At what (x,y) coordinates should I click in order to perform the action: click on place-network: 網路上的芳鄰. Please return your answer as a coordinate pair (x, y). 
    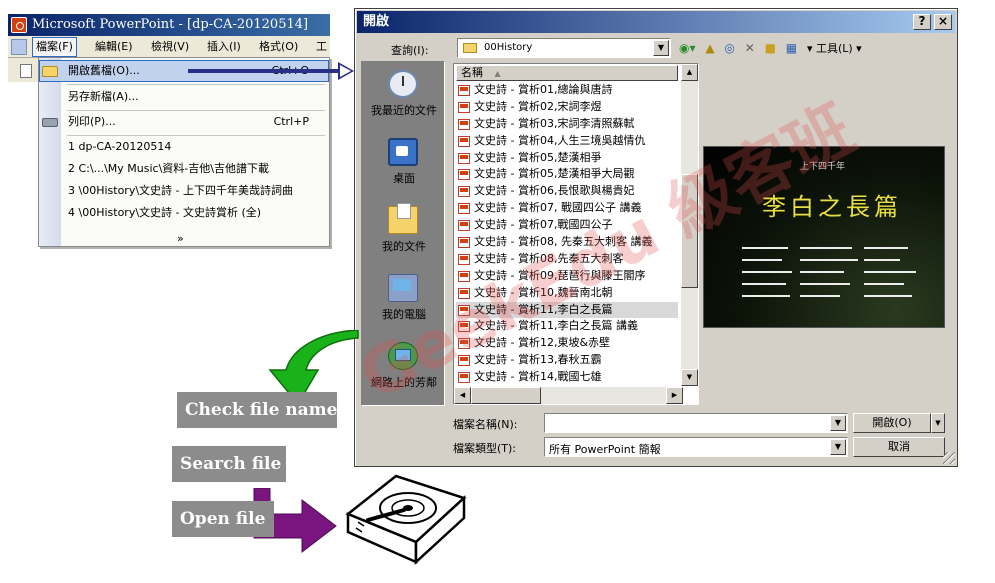
    Looking at the image, I should click on (404, 370).